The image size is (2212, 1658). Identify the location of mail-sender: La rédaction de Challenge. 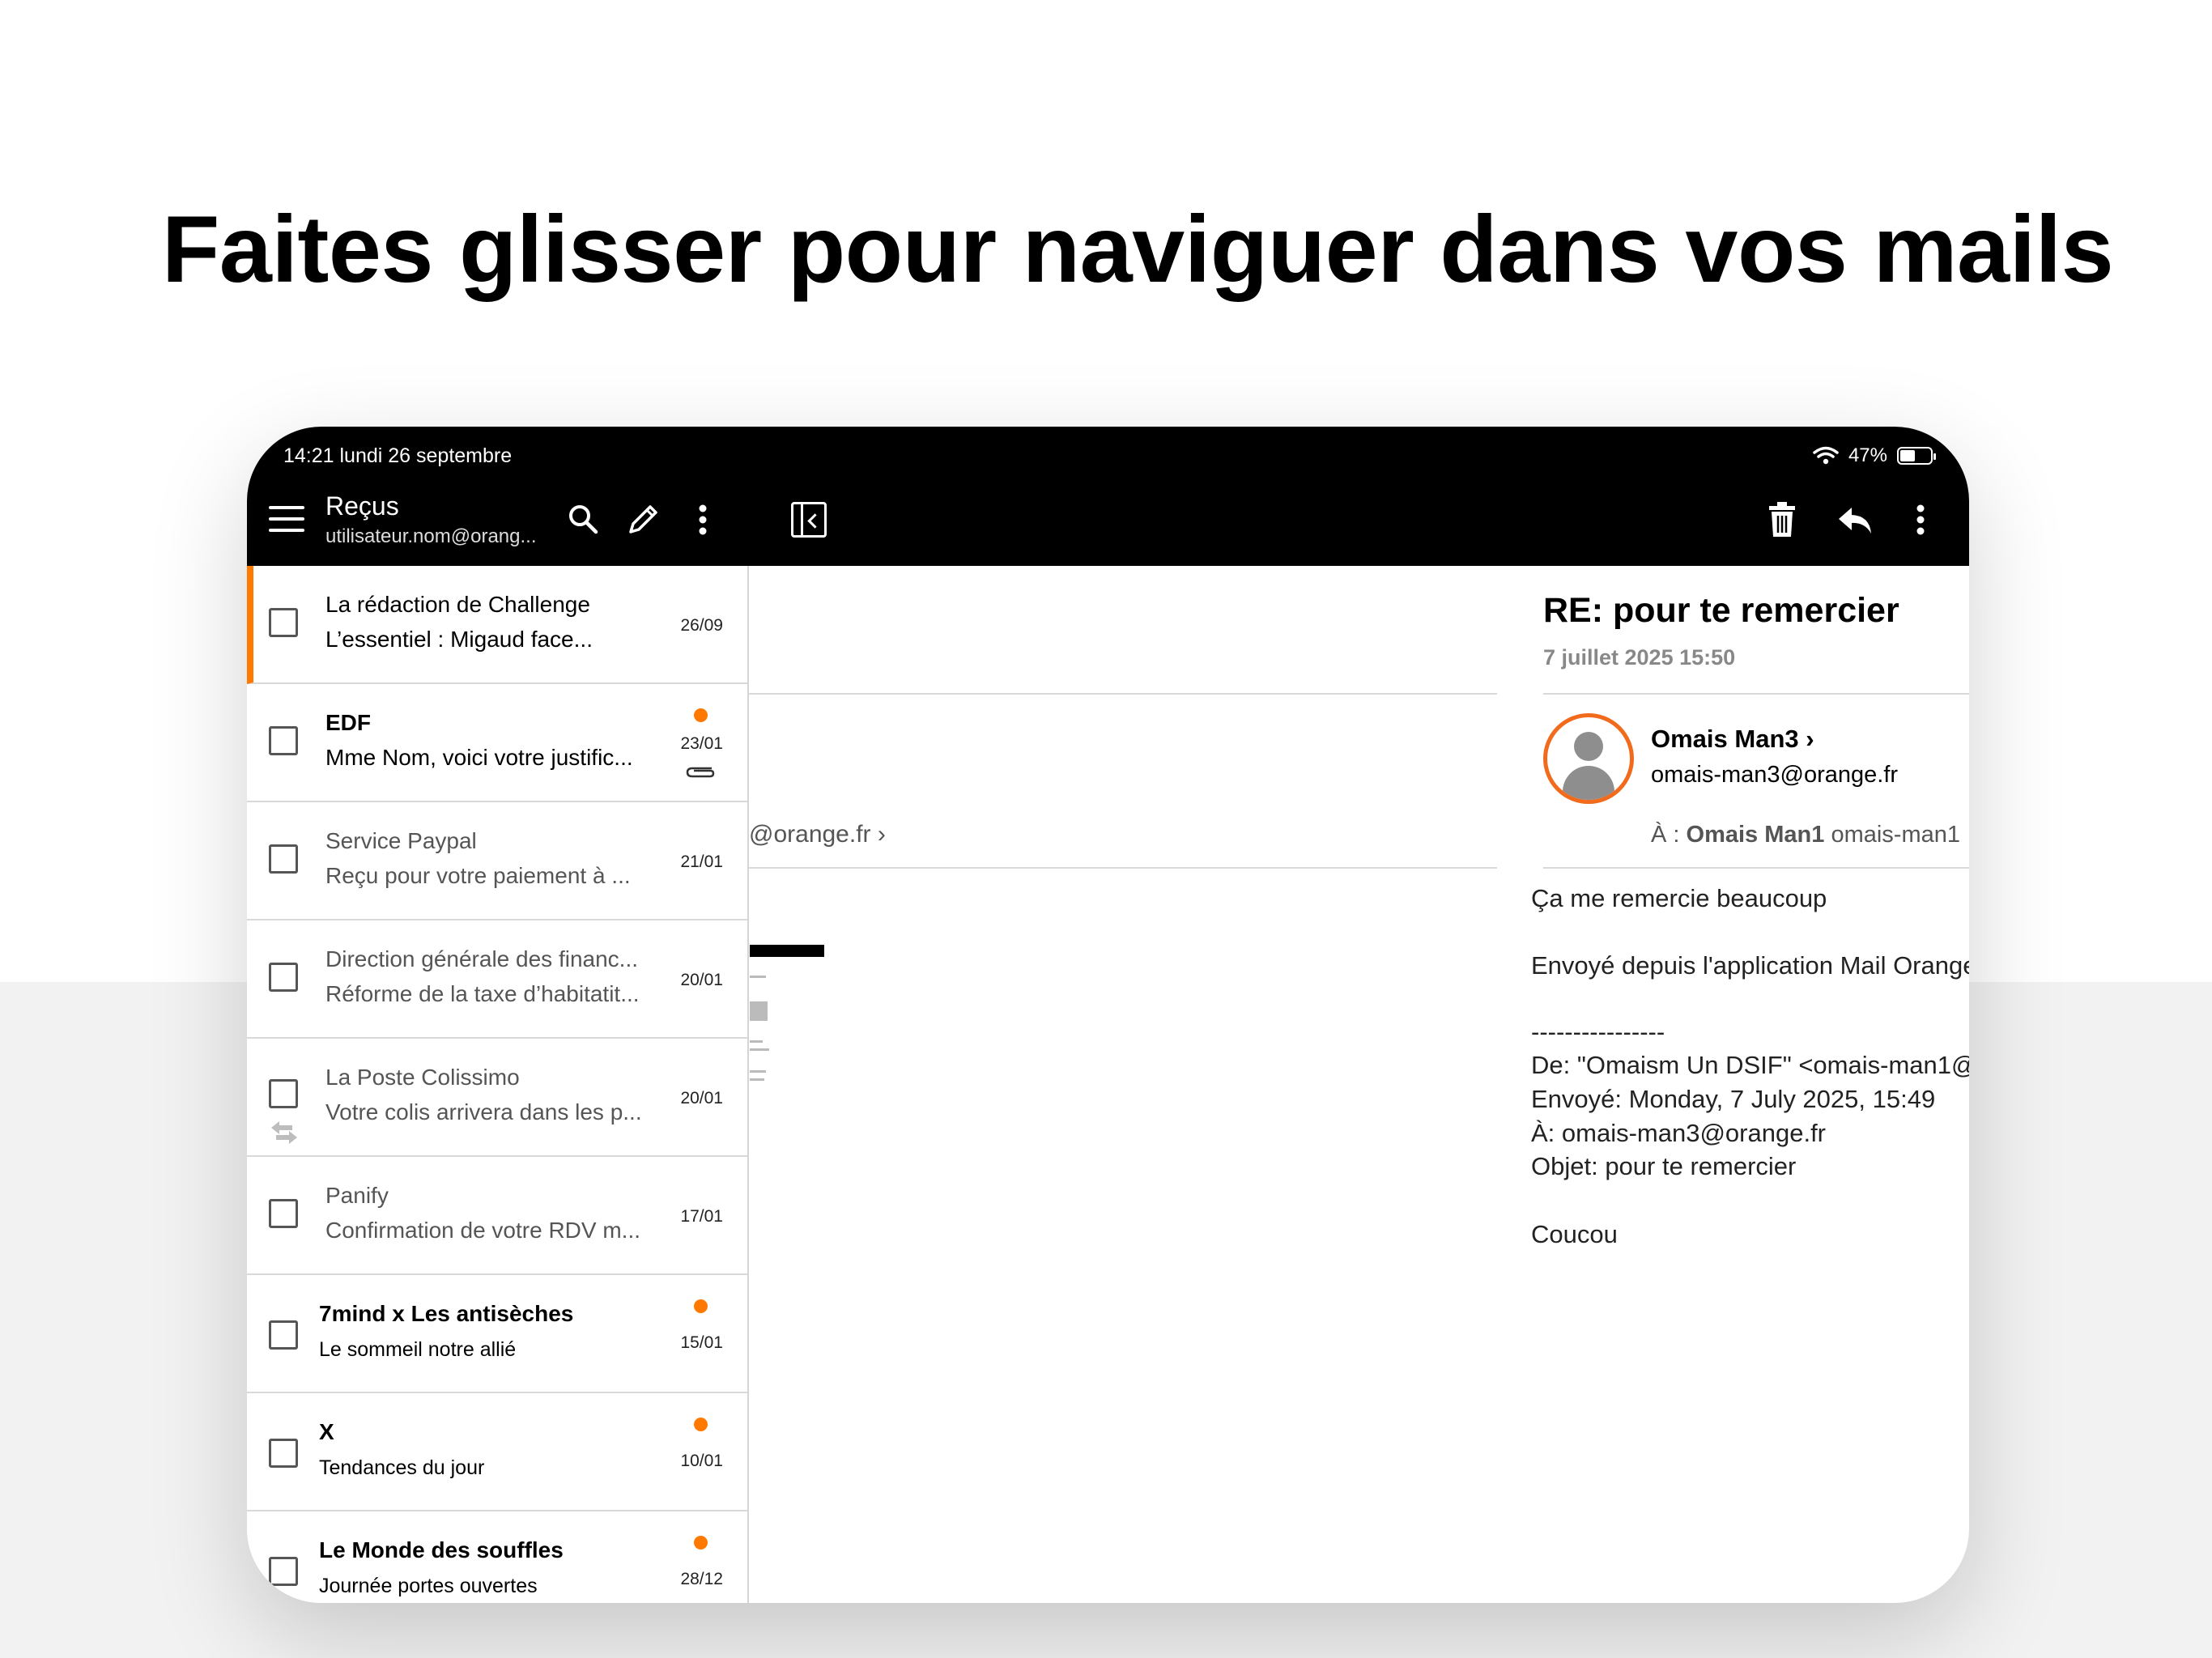
(458, 604).